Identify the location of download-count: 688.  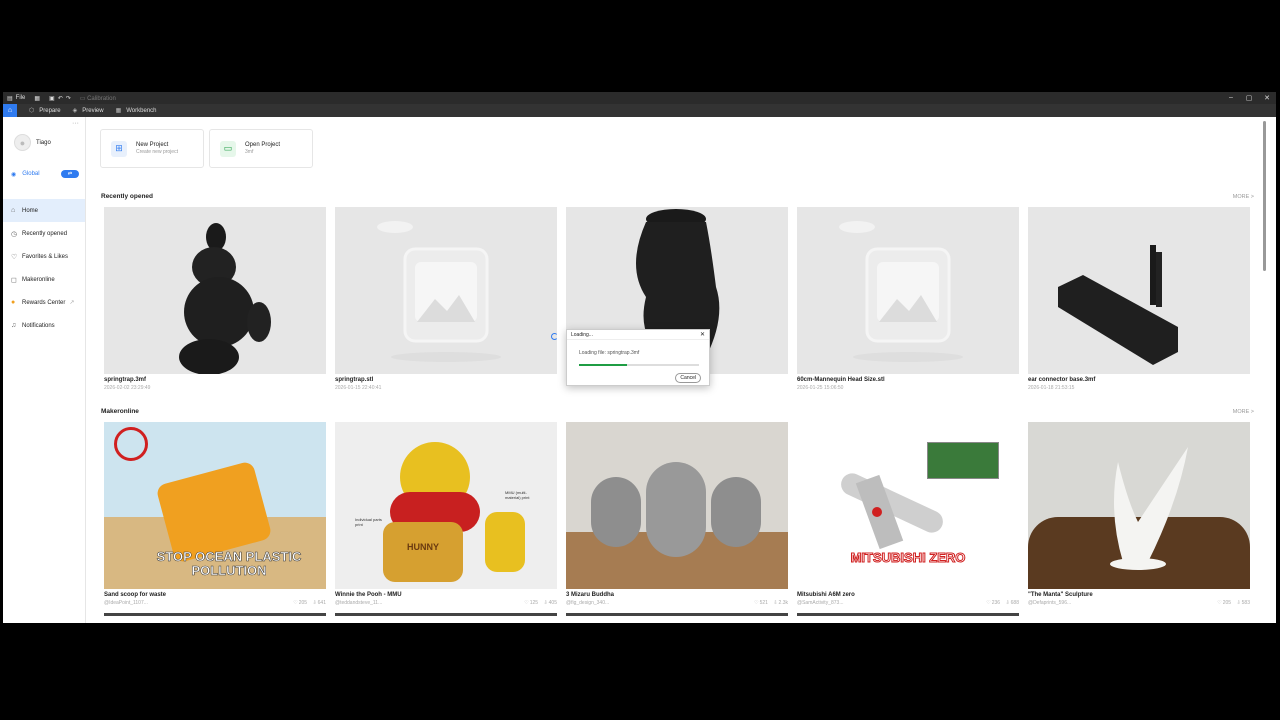
(1014, 603).